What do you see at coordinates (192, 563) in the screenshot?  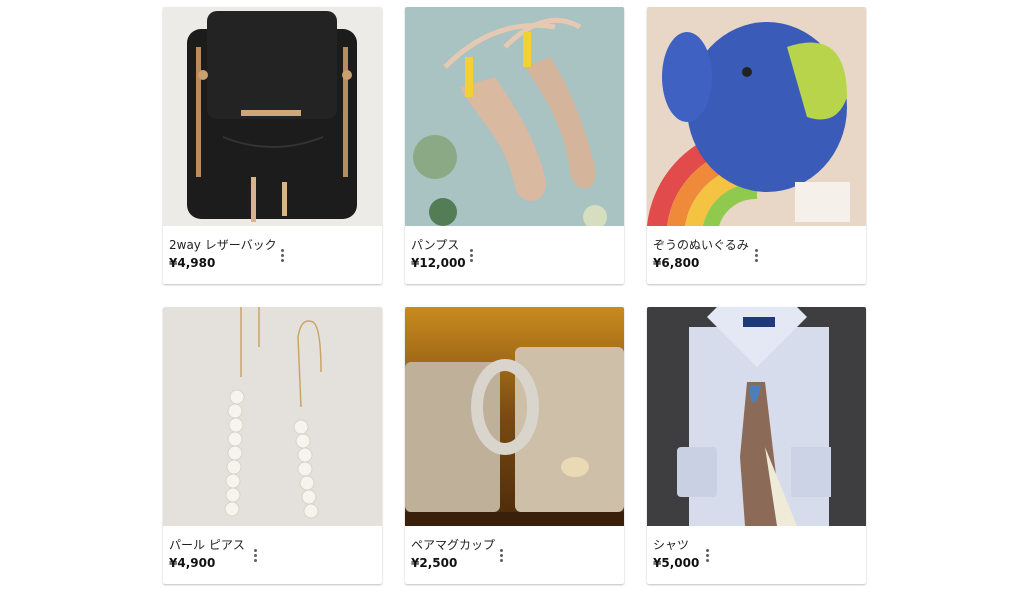 I see `product-price: ¥4,900` at bounding box center [192, 563].